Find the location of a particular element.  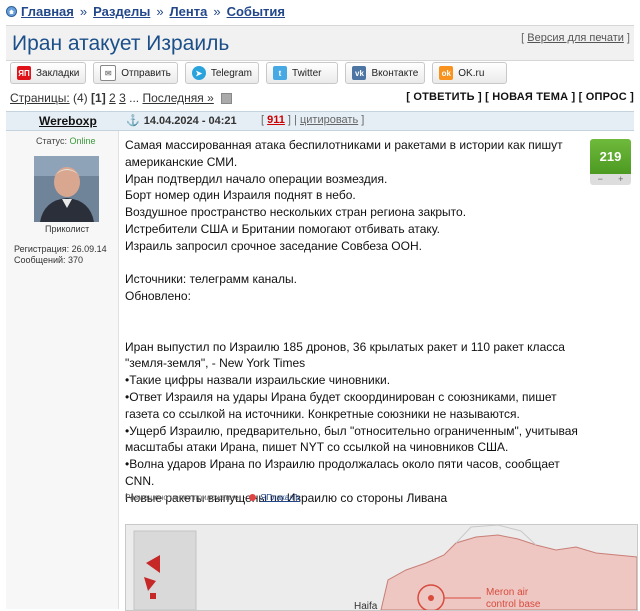

pagination-current: [1] is located at coordinates (98, 98).